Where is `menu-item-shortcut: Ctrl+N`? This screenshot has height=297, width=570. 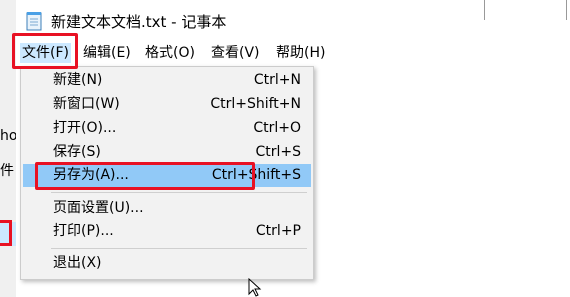 menu-item-shortcut: Ctrl+N is located at coordinates (277, 80).